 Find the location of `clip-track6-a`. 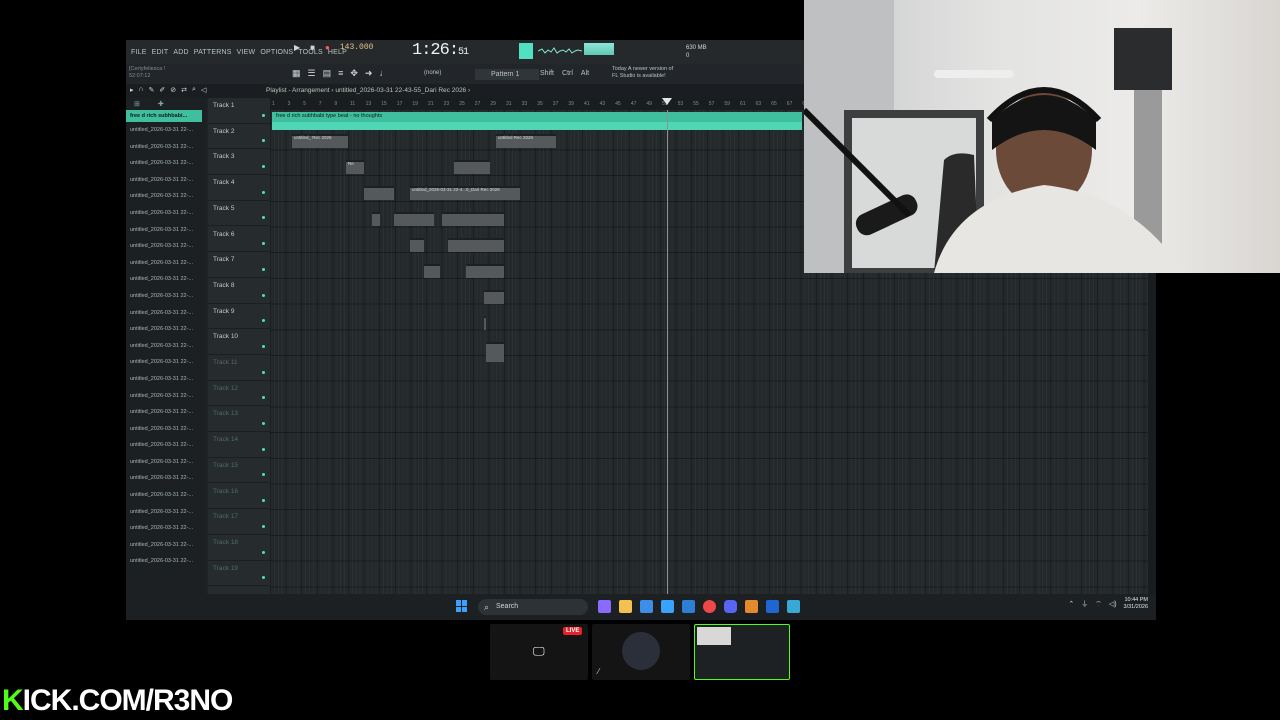

clip-track6-a is located at coordinates (417, 245).